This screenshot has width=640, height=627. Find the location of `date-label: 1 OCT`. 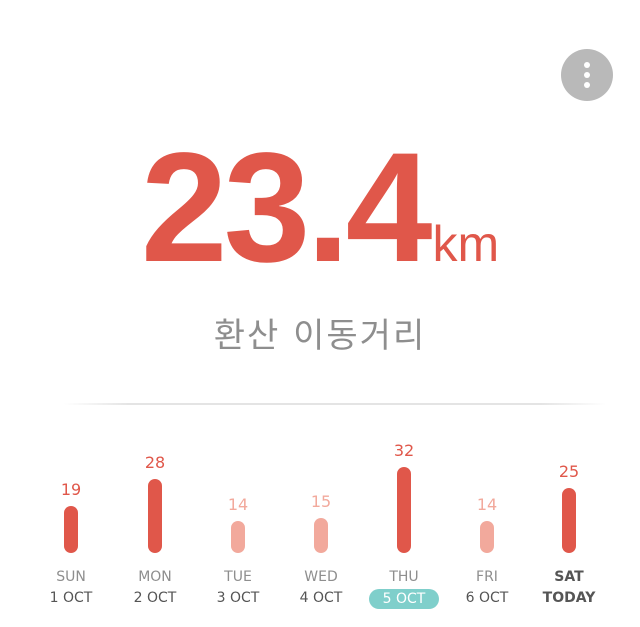

date-label: 1 OCT is located at coordinates (71, 598).